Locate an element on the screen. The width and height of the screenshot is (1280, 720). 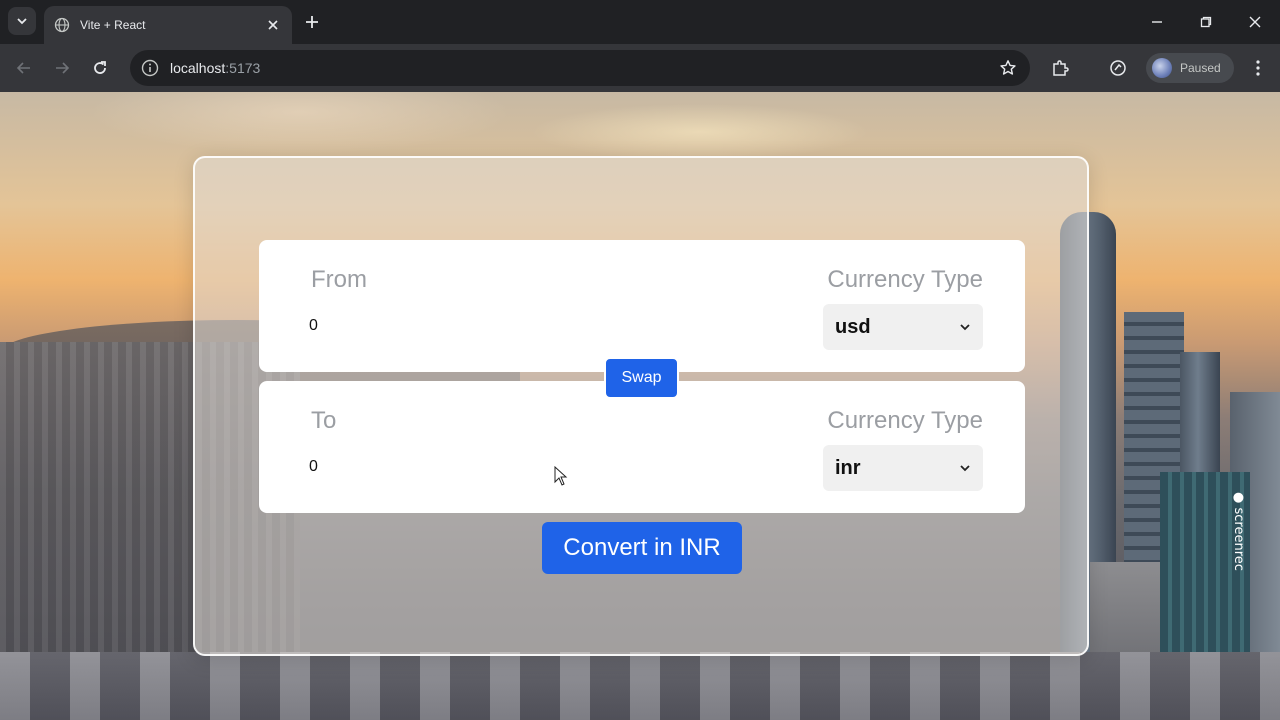
screen-recorder-watermark: ● screenrec is located at coordinates (1238, 531).